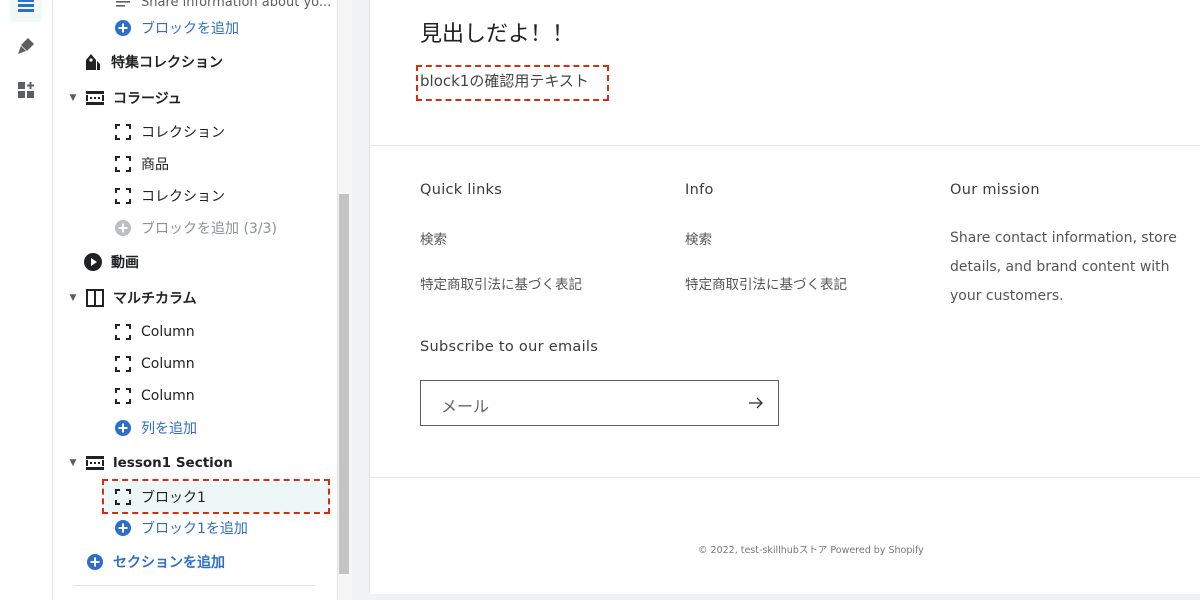 This screenshot has height=600, width=1200. What do you see at coordinates (93, 262) in the screenshot?
I see `play-icon` at bounding box center [93, 262].